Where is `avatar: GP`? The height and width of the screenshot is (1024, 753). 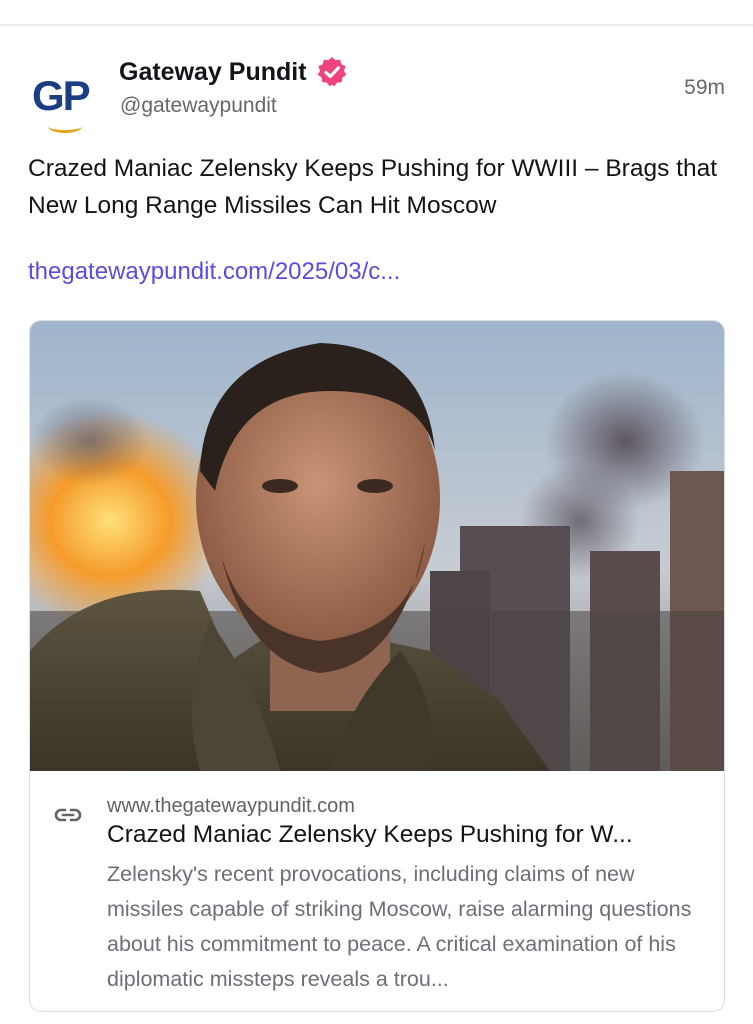 avatar: GP is located at coordinates (63, 101).